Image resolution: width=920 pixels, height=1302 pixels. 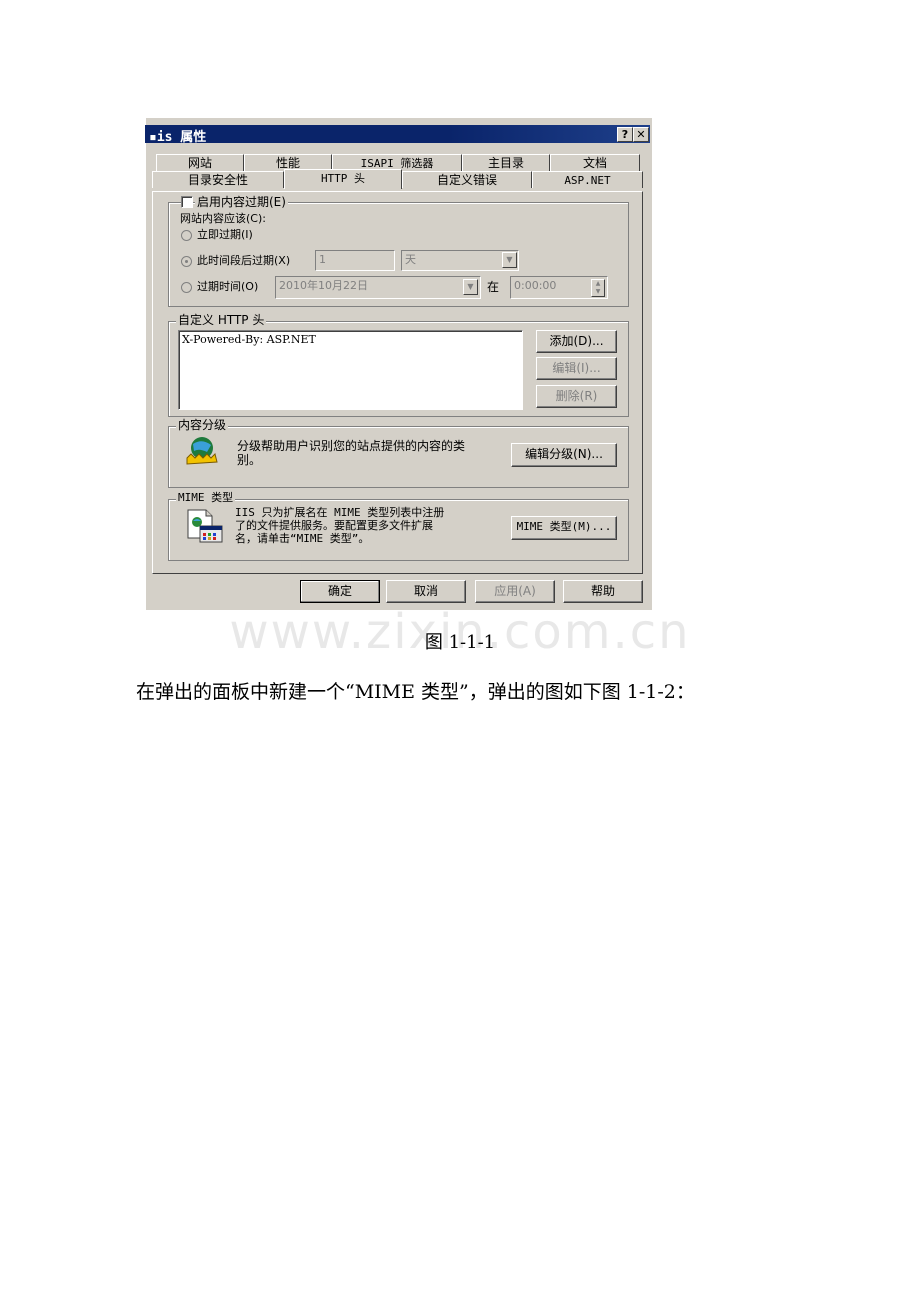 I want to click on figure-caption: 图 1-1-1, so click(x=460, y=642).